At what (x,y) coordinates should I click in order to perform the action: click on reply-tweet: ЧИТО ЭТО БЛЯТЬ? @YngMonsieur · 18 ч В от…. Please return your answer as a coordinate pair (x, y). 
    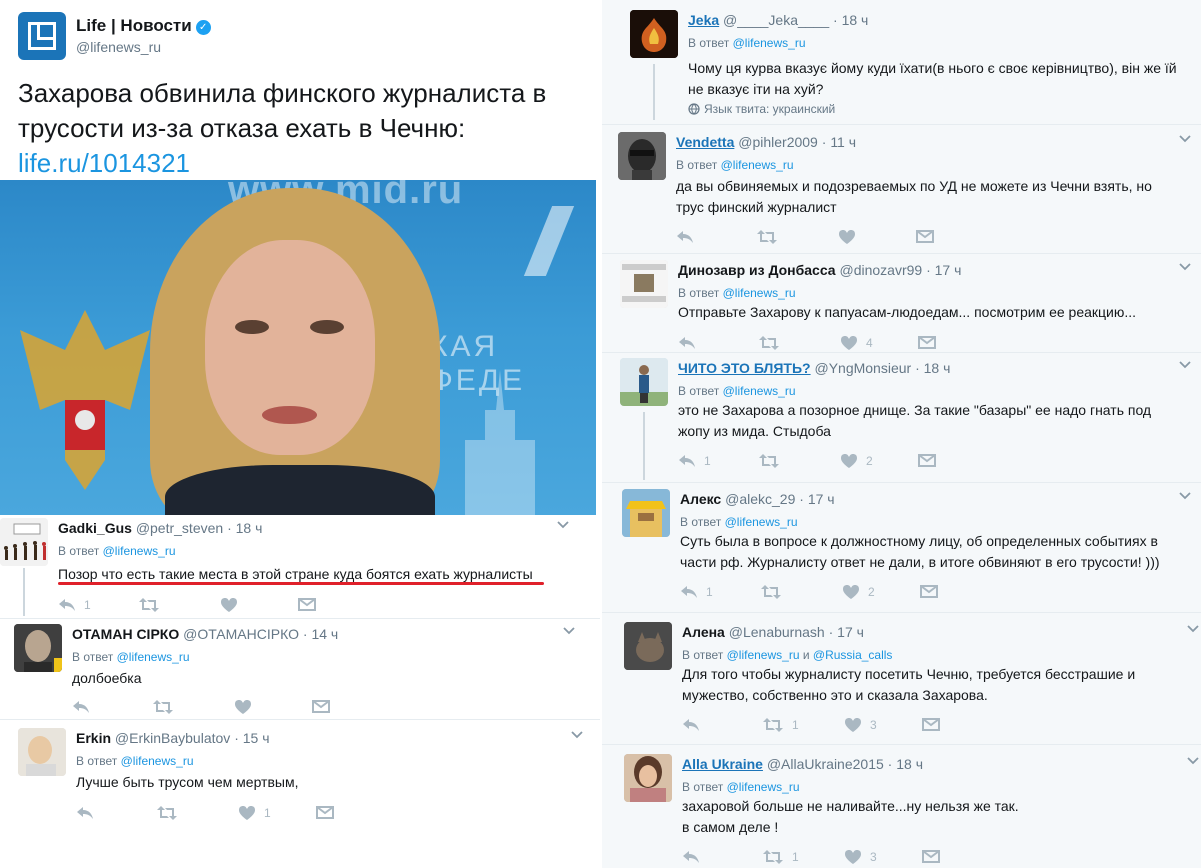
    Looking at the image, I should click on (906, 415).